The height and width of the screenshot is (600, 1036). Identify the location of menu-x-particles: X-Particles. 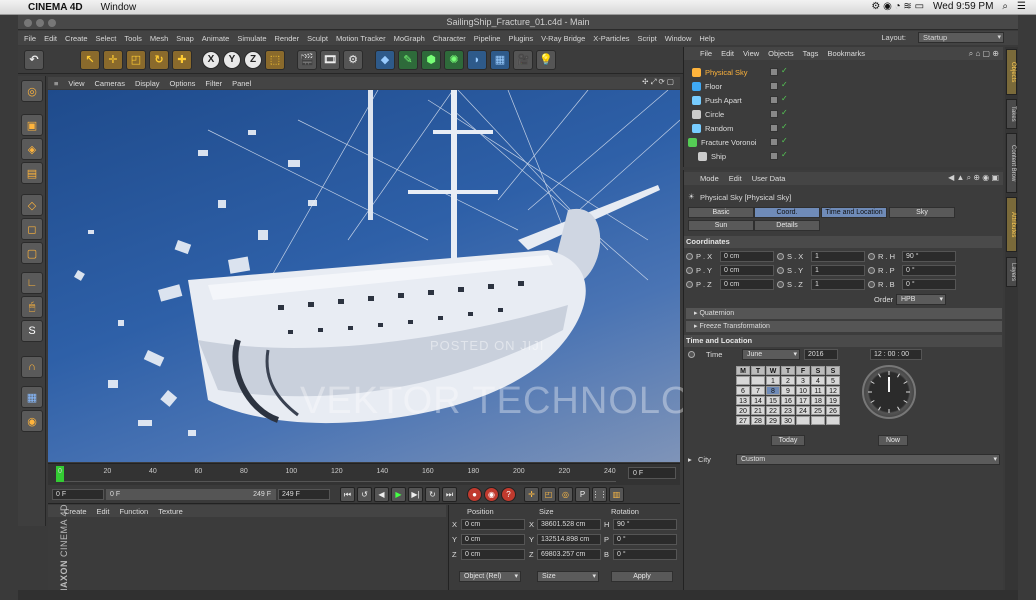
(611, 38).